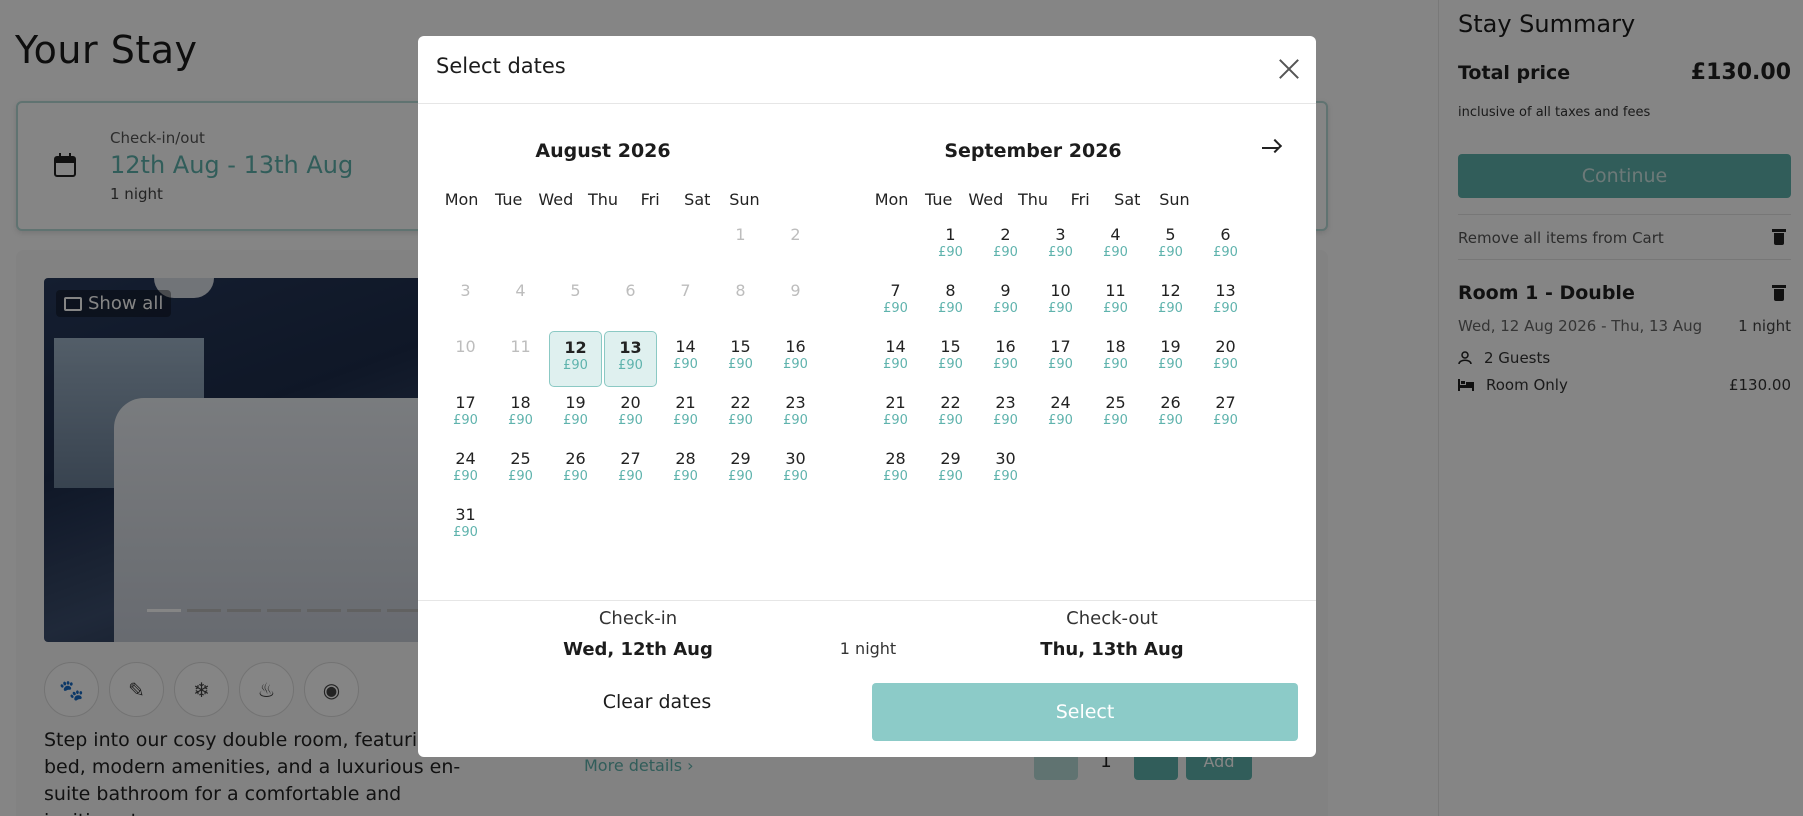  I want to click on day-number: 11, so click(520, 346).